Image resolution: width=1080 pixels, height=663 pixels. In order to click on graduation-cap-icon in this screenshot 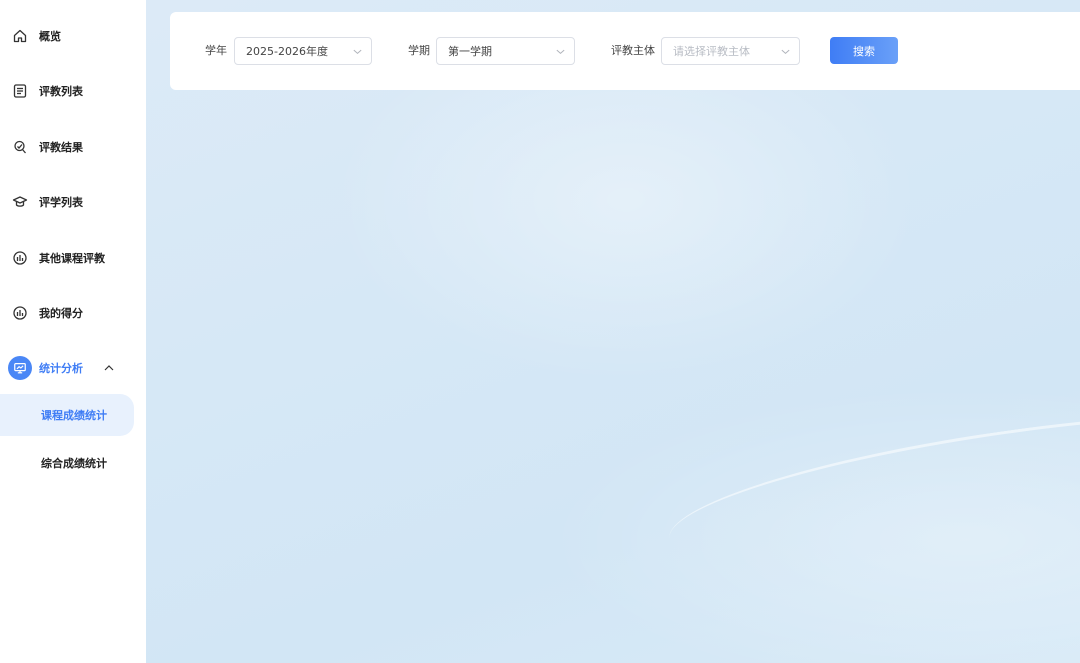, I will do `click(20, 202)`.